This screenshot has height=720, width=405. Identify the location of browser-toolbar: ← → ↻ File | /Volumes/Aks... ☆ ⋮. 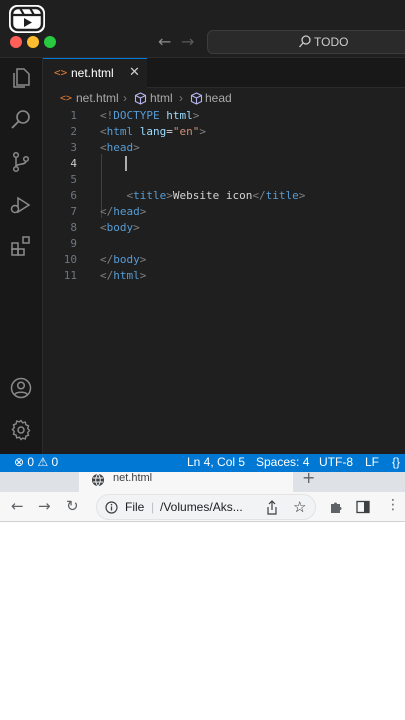
(202, 507).